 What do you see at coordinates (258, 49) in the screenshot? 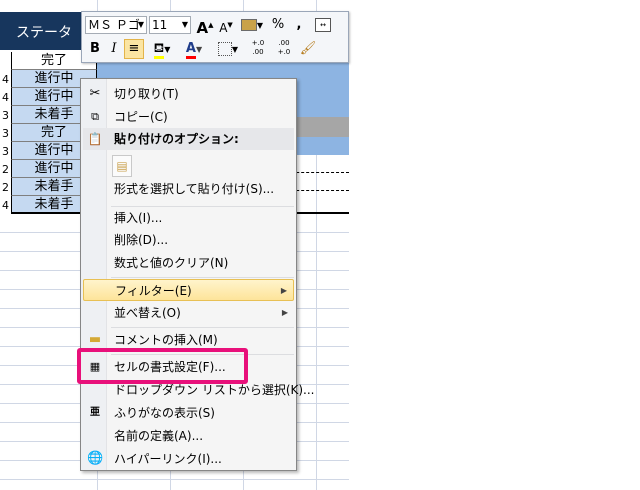
I see `increase-decimal-button: +.0 .00` at bounding box center [258, 49].